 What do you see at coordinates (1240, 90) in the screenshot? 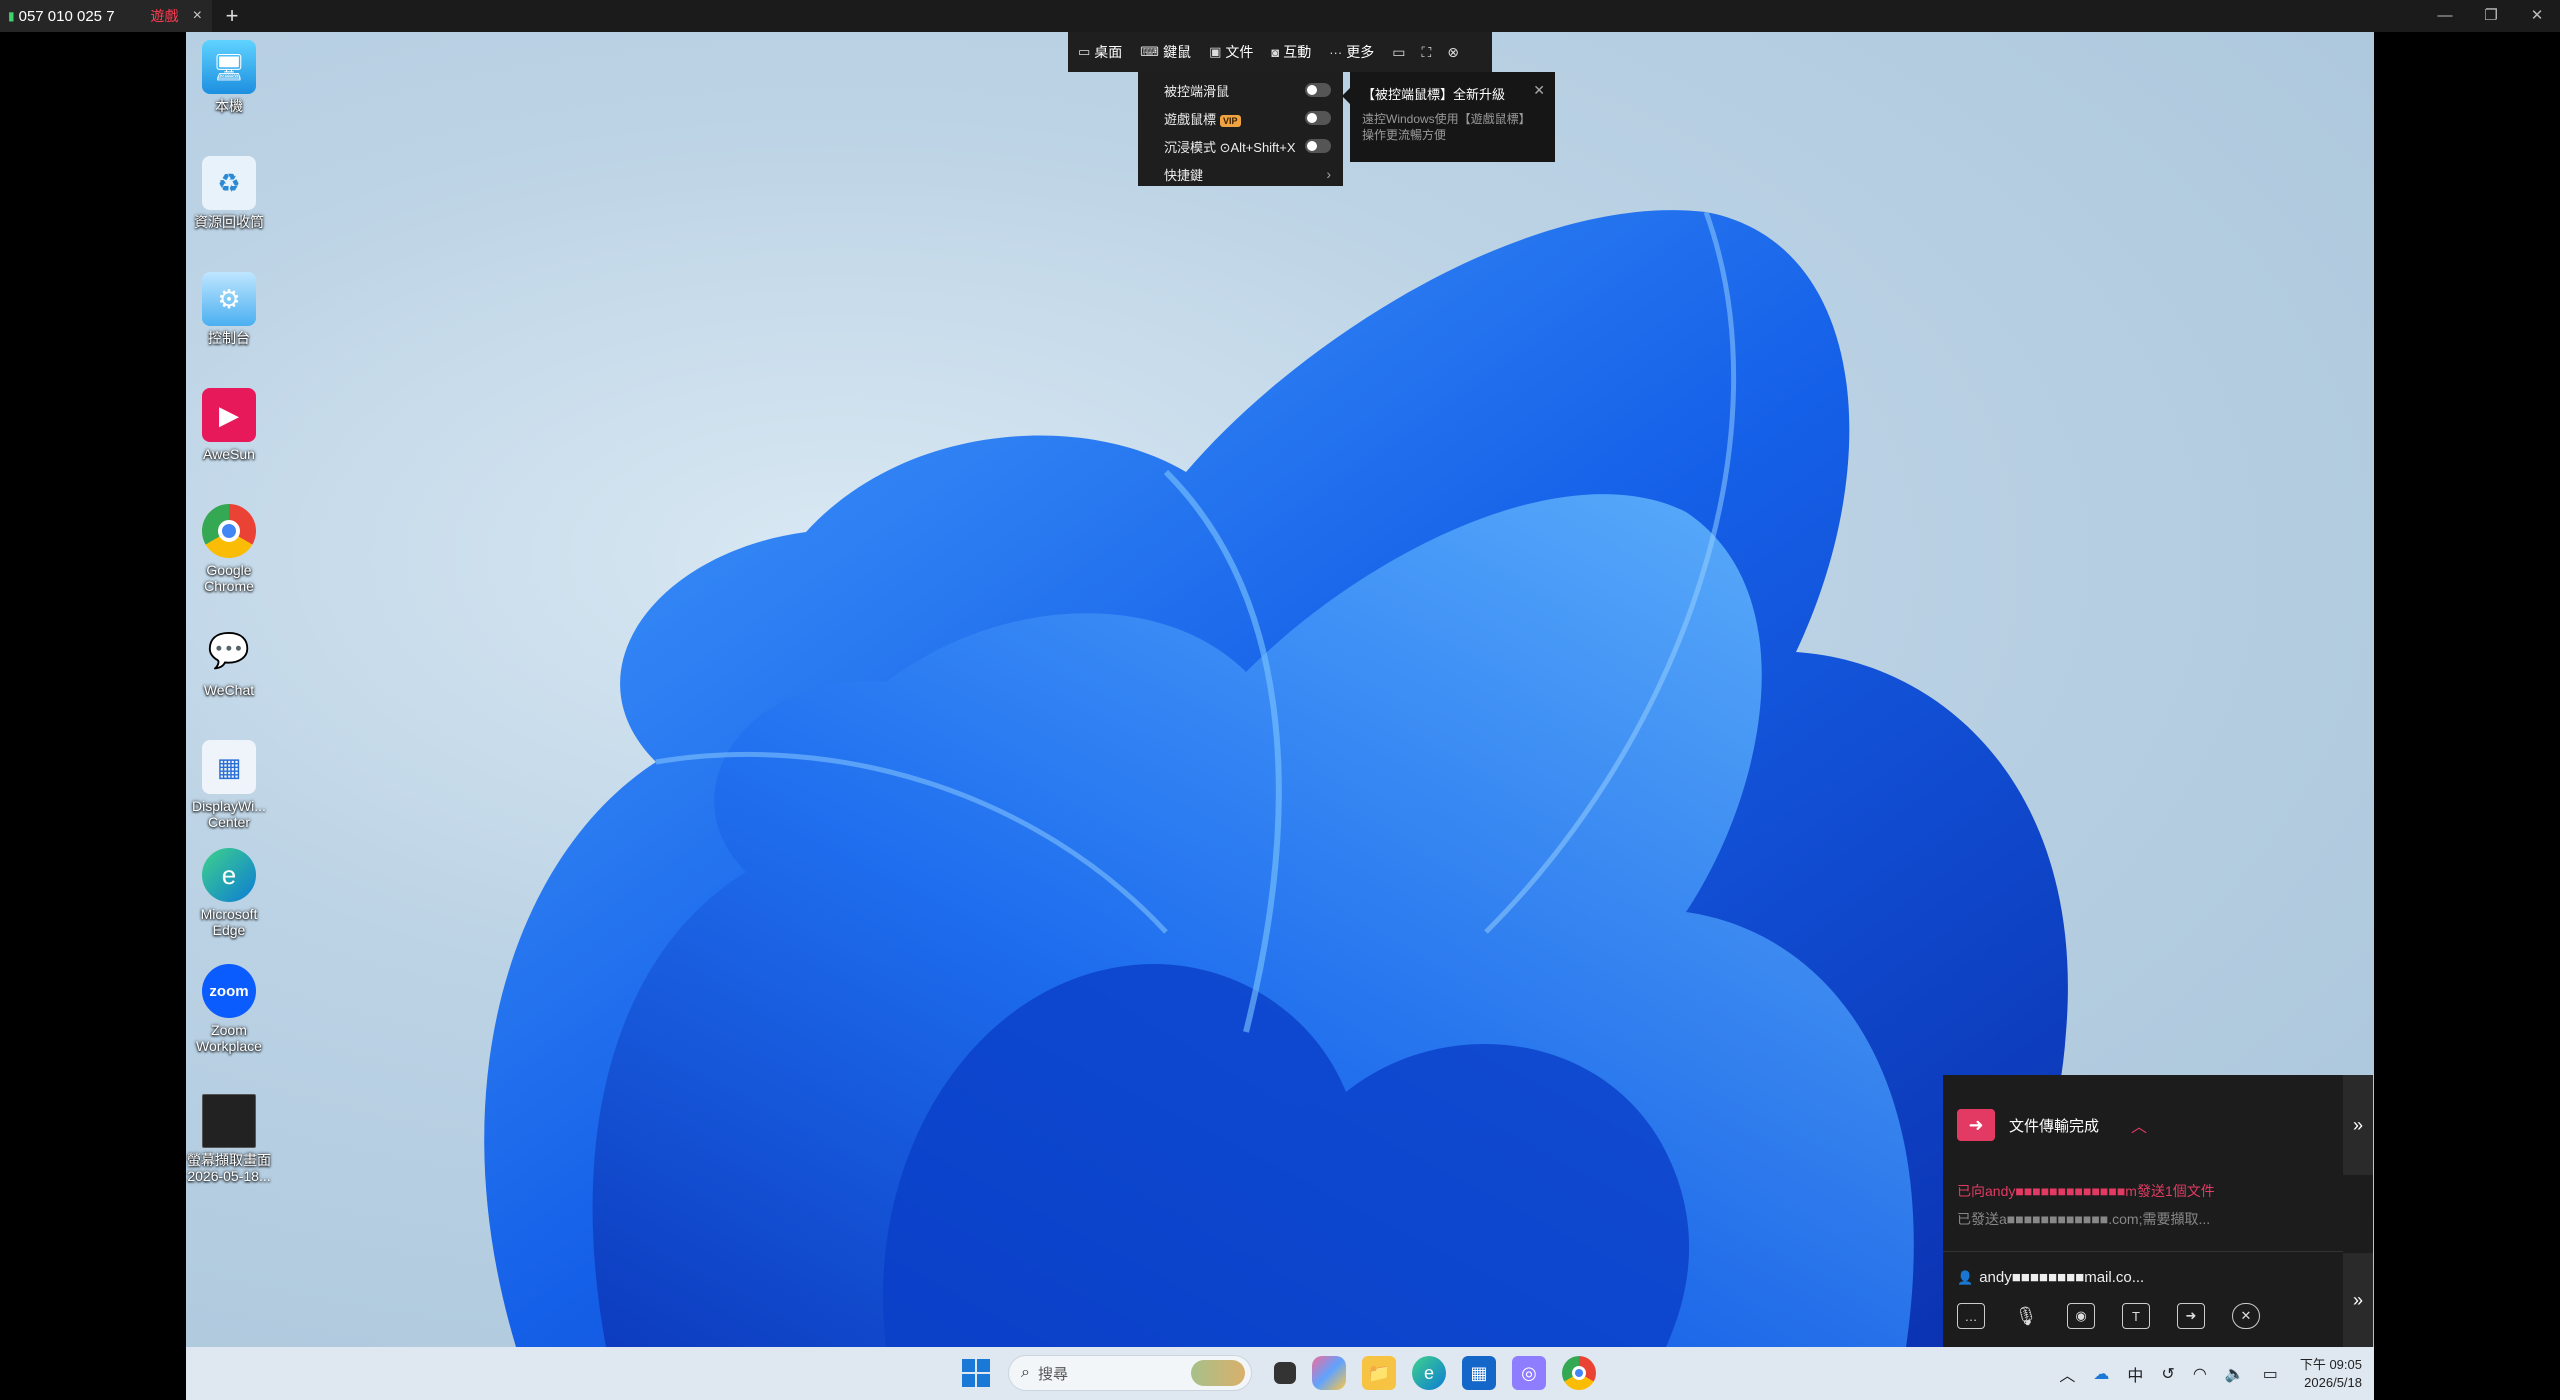
I see `menu-item-controlled-mouse: 被控端滑鼠` at bounding box center [1240, 90].